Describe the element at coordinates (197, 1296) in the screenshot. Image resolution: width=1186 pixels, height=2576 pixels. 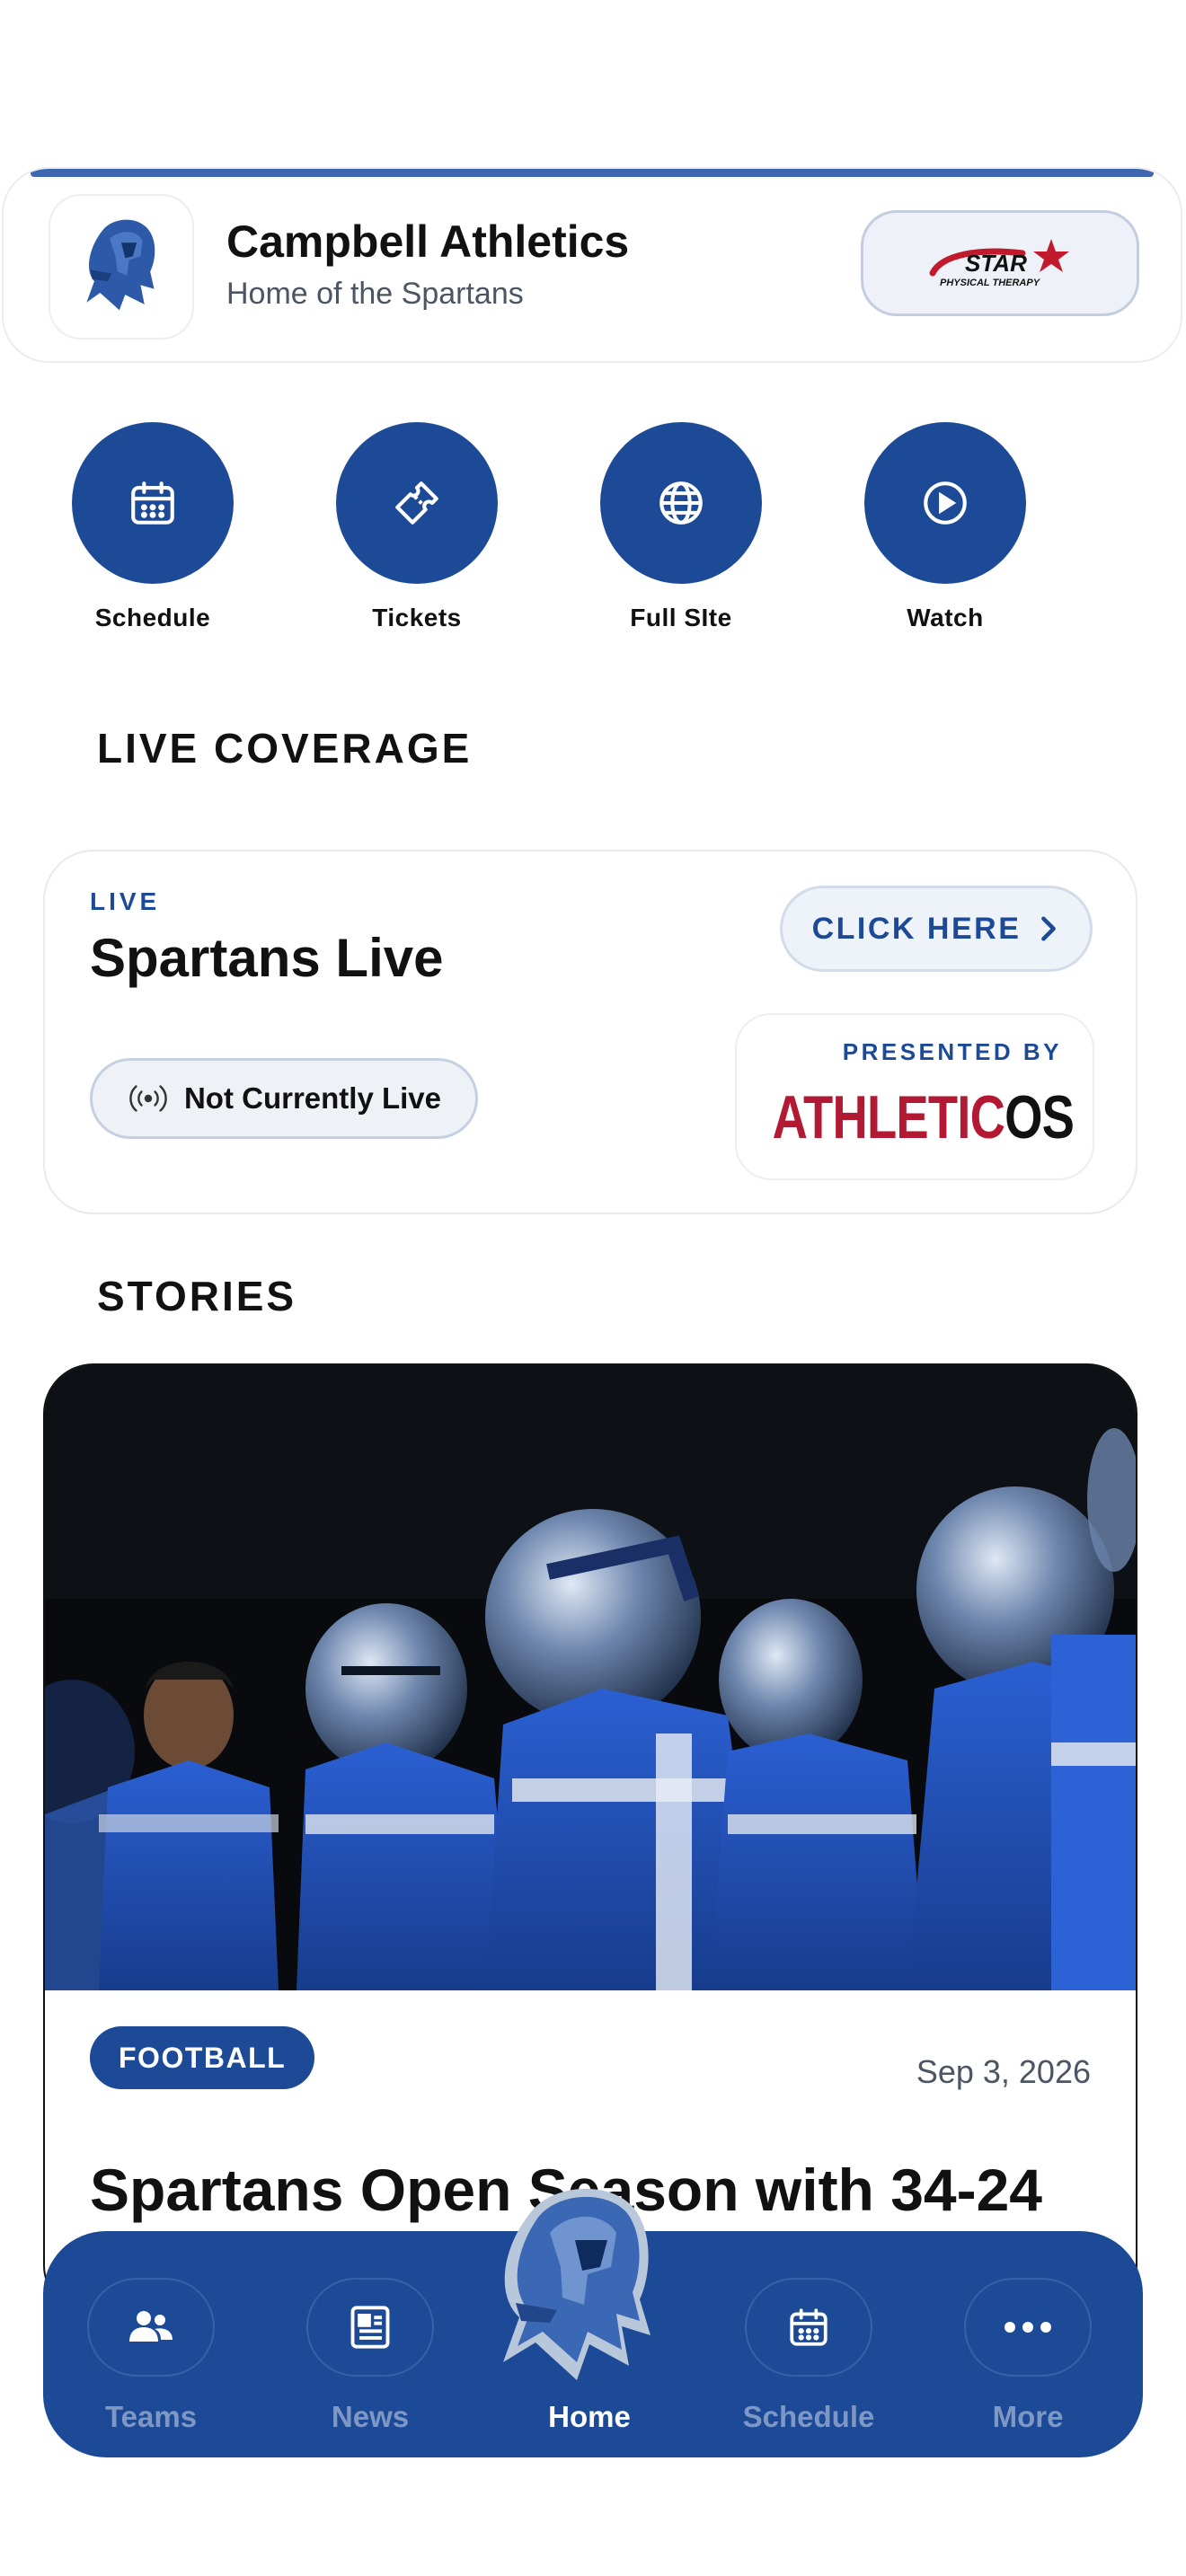
I see `stories-heading: STORIES` at that location.